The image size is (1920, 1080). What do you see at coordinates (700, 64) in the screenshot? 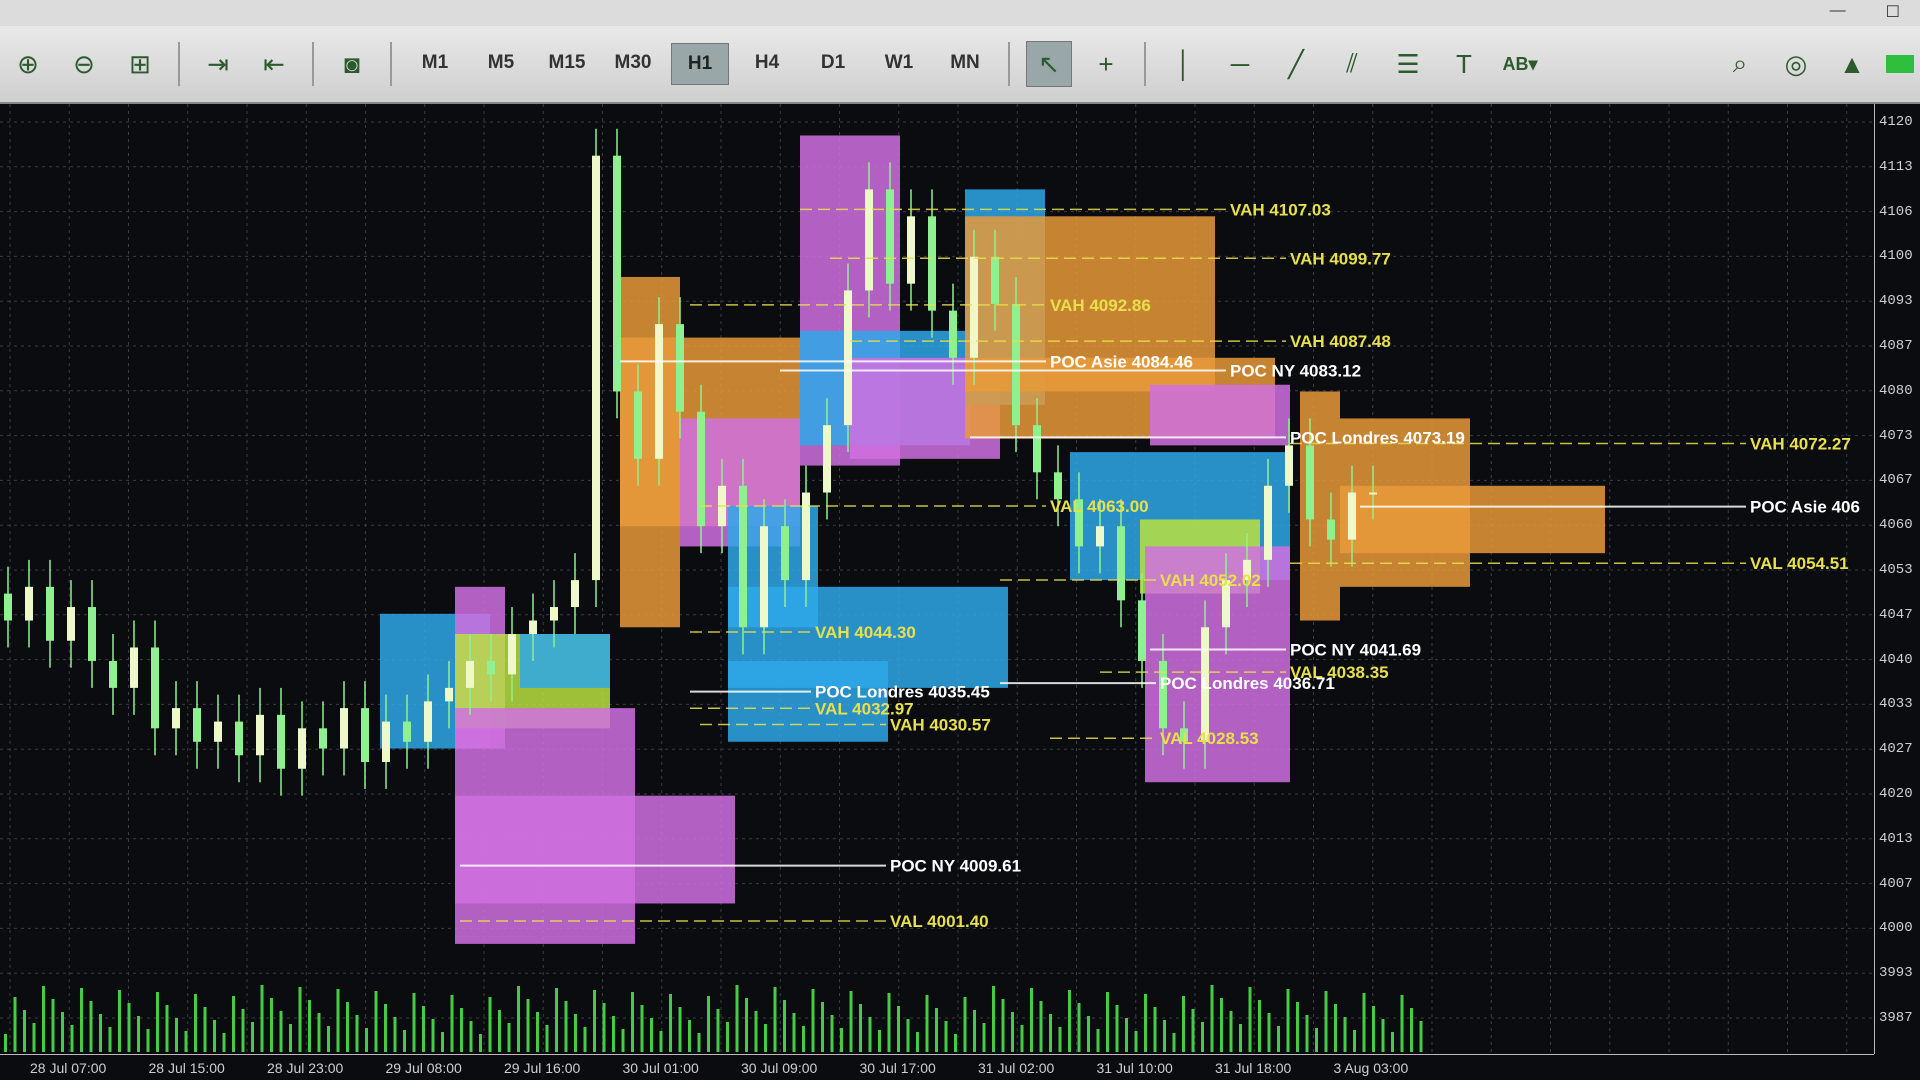
I see `timeframe-h1-button: H1` at bounding box center [700, 64].